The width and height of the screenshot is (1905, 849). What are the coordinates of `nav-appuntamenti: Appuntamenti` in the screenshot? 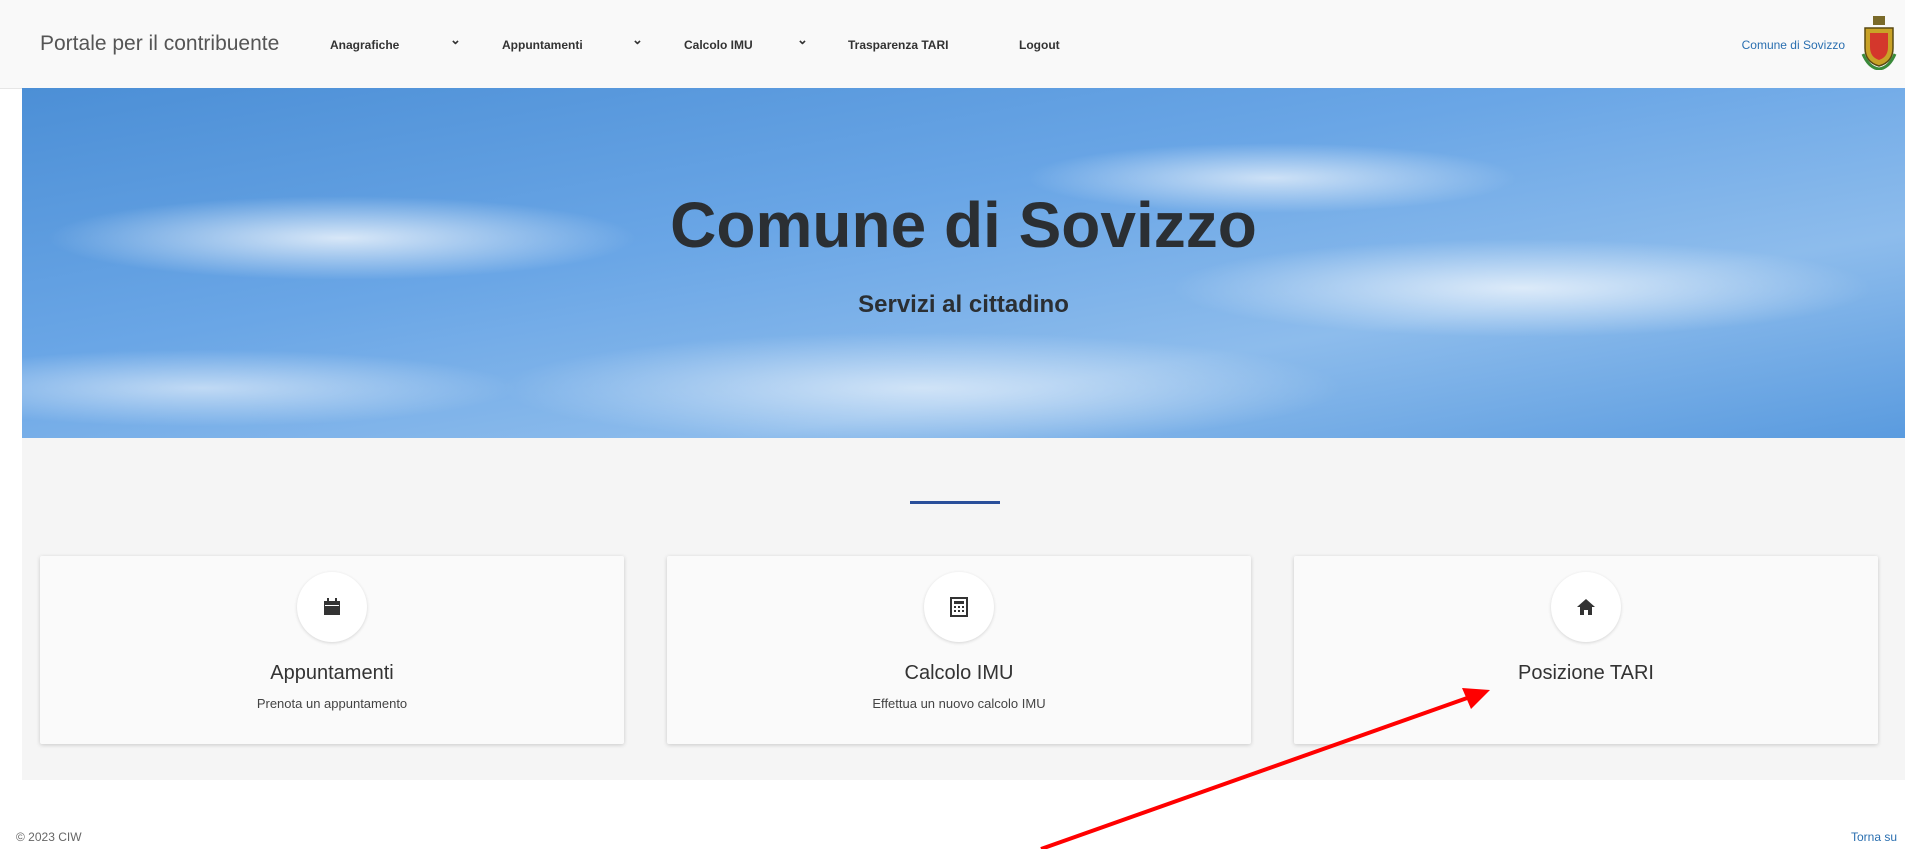 It's located at (542, 45).